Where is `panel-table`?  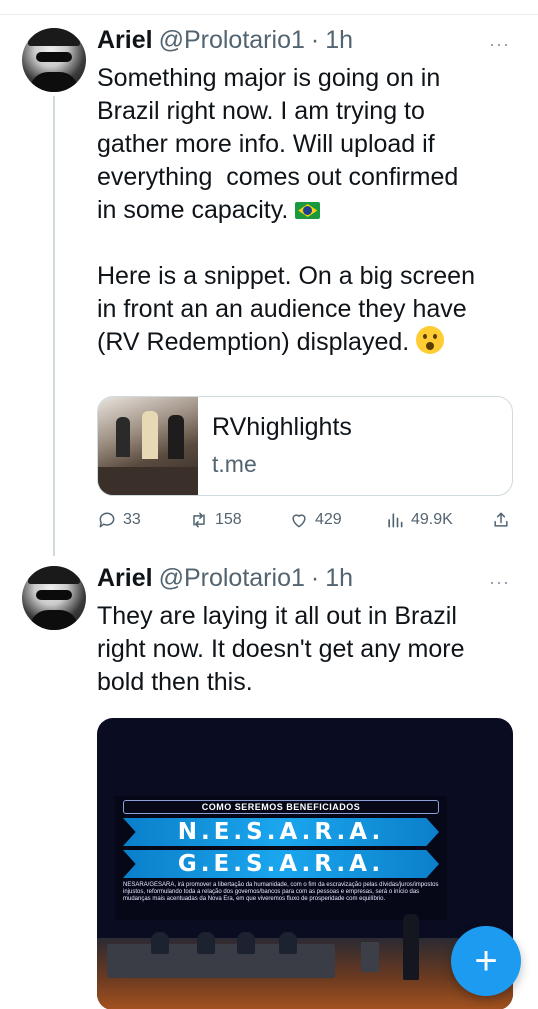
panel-table is located at coordinates (221, 955).